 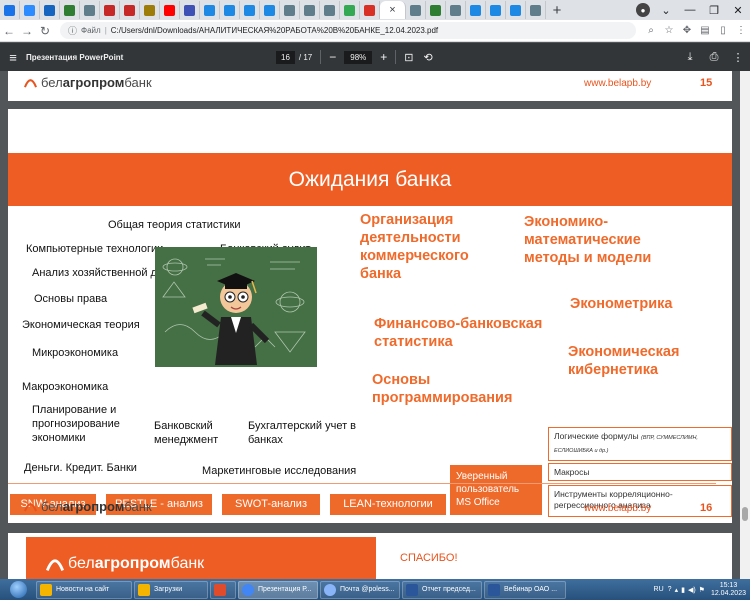 What do you see at coordinates (705, 30) in the screenshot?
I see `reading-list-icon: ▤` at bounding box center [705, 30].